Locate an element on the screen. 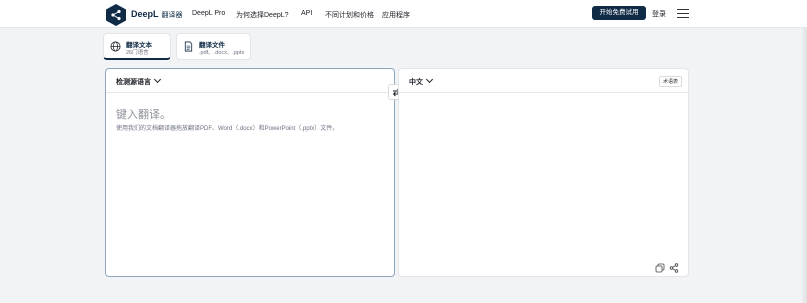  login-link: 登录 is located at coordinates (659, 14).